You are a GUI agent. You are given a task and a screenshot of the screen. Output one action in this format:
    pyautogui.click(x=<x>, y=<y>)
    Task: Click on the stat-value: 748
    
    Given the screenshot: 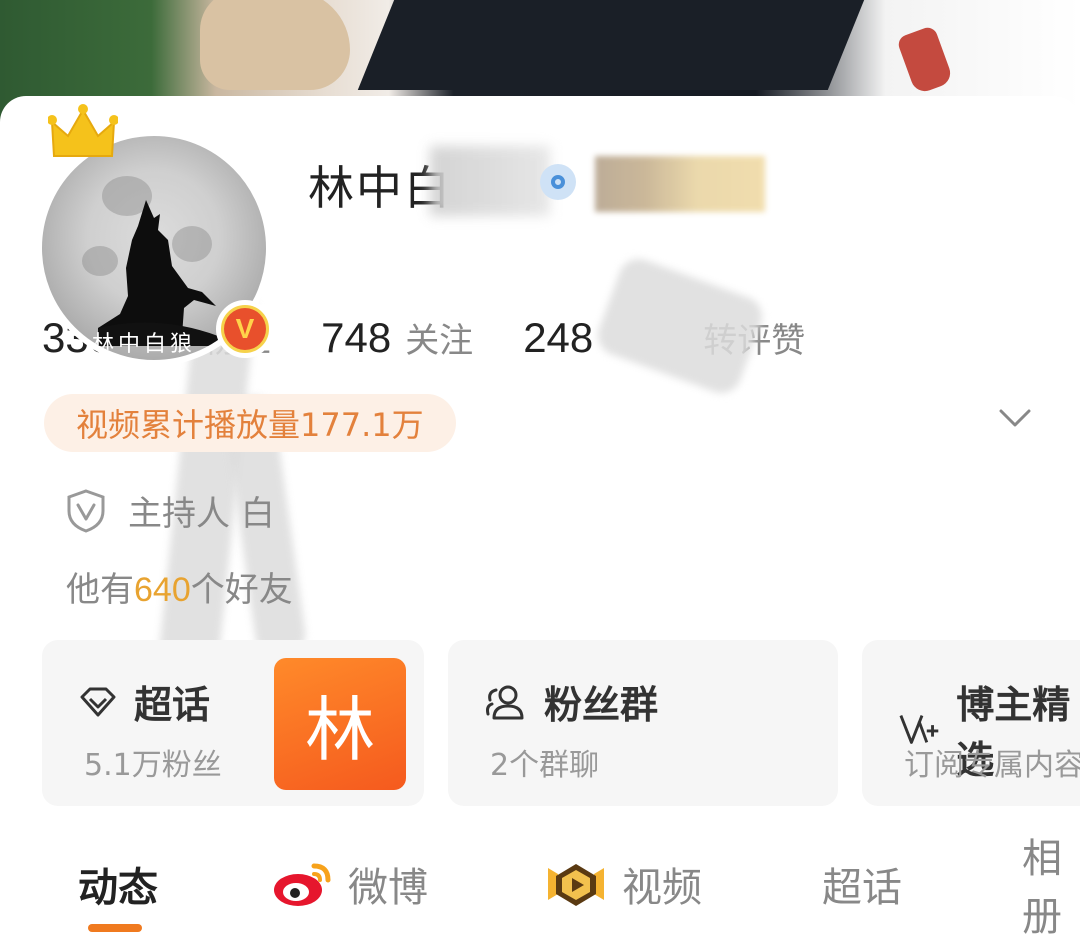 What is the action you would take?
    pyautogui.click(x=356, y=337)
    